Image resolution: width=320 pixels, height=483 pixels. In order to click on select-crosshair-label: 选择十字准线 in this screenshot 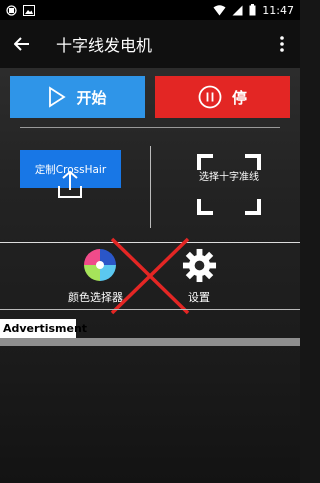, I will do `click(229, 177)`.